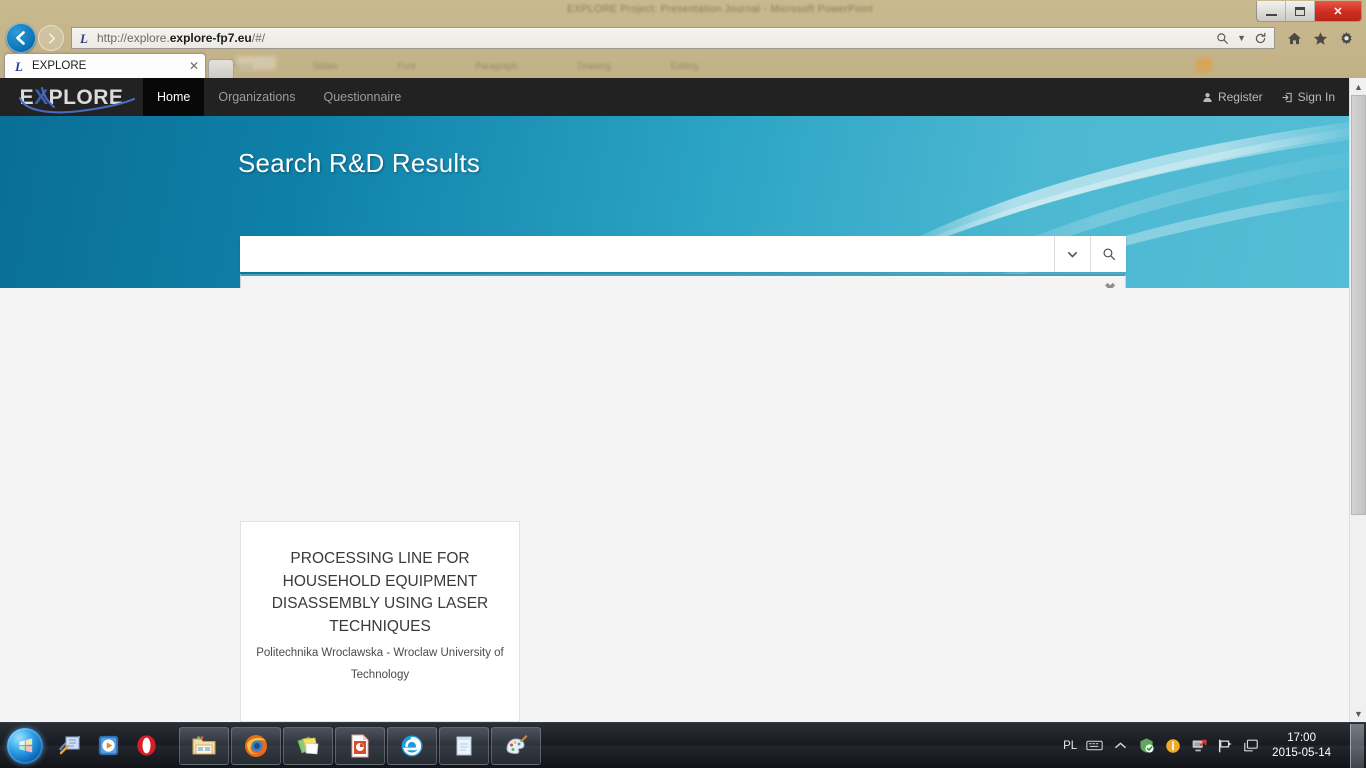 The image size is (1366, 768). I want to click on browser-tab-row: L EXPLORE ✕, so click(683, 65).